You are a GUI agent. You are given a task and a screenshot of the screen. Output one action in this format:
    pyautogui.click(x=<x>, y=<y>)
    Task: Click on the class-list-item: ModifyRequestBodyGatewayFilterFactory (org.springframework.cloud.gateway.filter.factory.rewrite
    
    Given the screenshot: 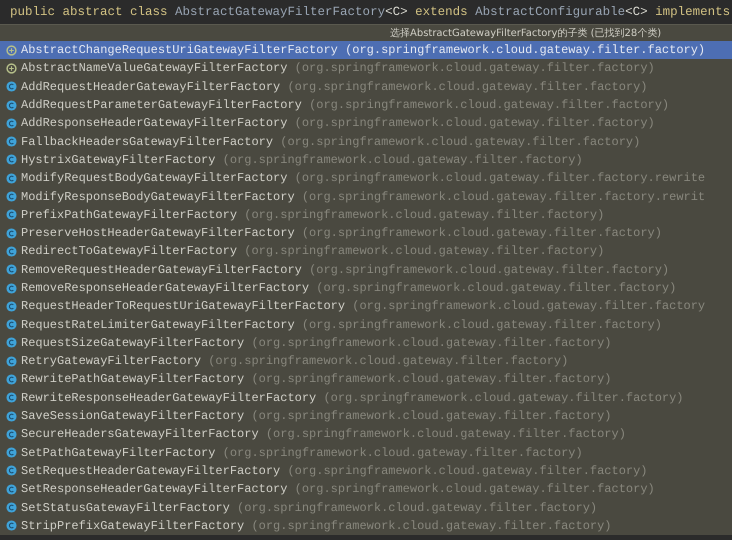 What is the action you would take?
    pyautogui.click(x=366, y=178)
    